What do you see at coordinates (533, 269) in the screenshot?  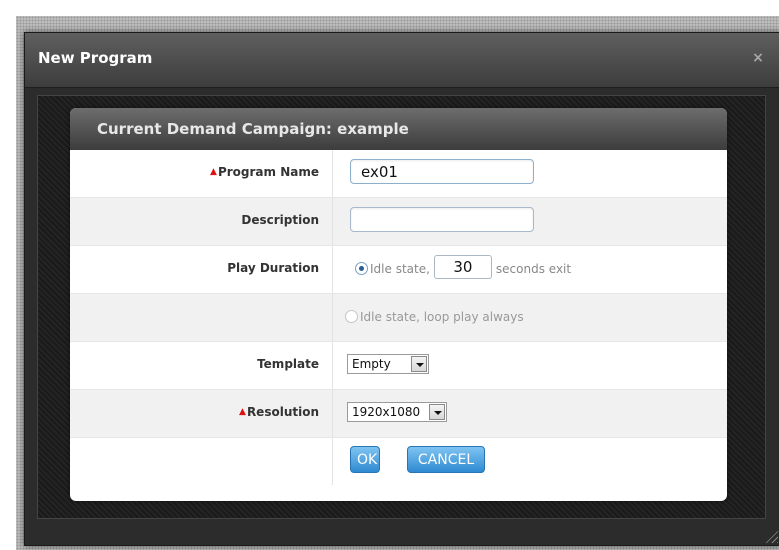 I see `seconds-suffix: seconds exit` at bounding box center [533, 269].